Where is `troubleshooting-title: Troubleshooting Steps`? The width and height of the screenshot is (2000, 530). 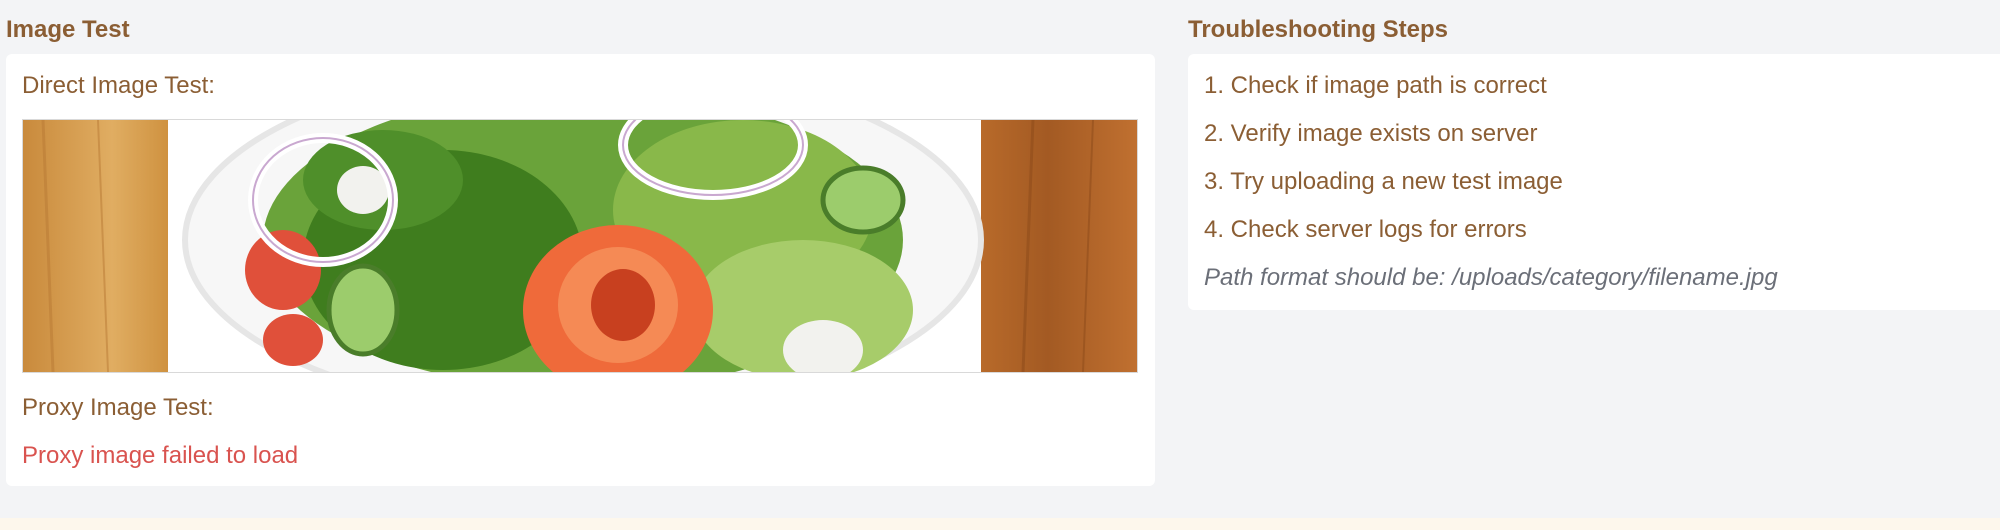
troubleshooting-title: Troubleshooting Steps is located at coordinates (1318, 29).